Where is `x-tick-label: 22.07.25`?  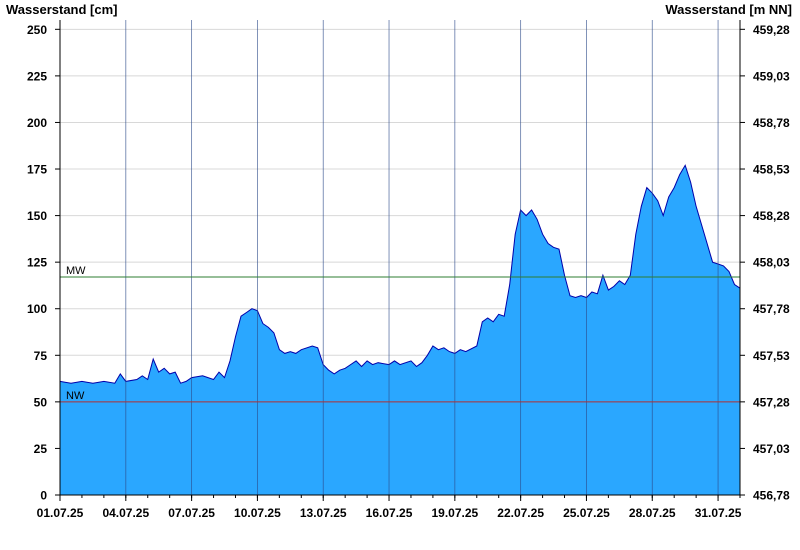 x-tick-label: 22.07.25 is located at coordinates (520, 513).